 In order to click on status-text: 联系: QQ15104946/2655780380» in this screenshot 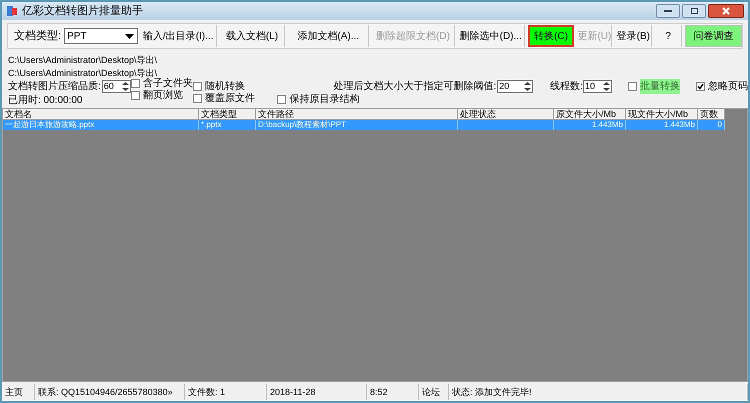, I will do `click(110, 392)`.